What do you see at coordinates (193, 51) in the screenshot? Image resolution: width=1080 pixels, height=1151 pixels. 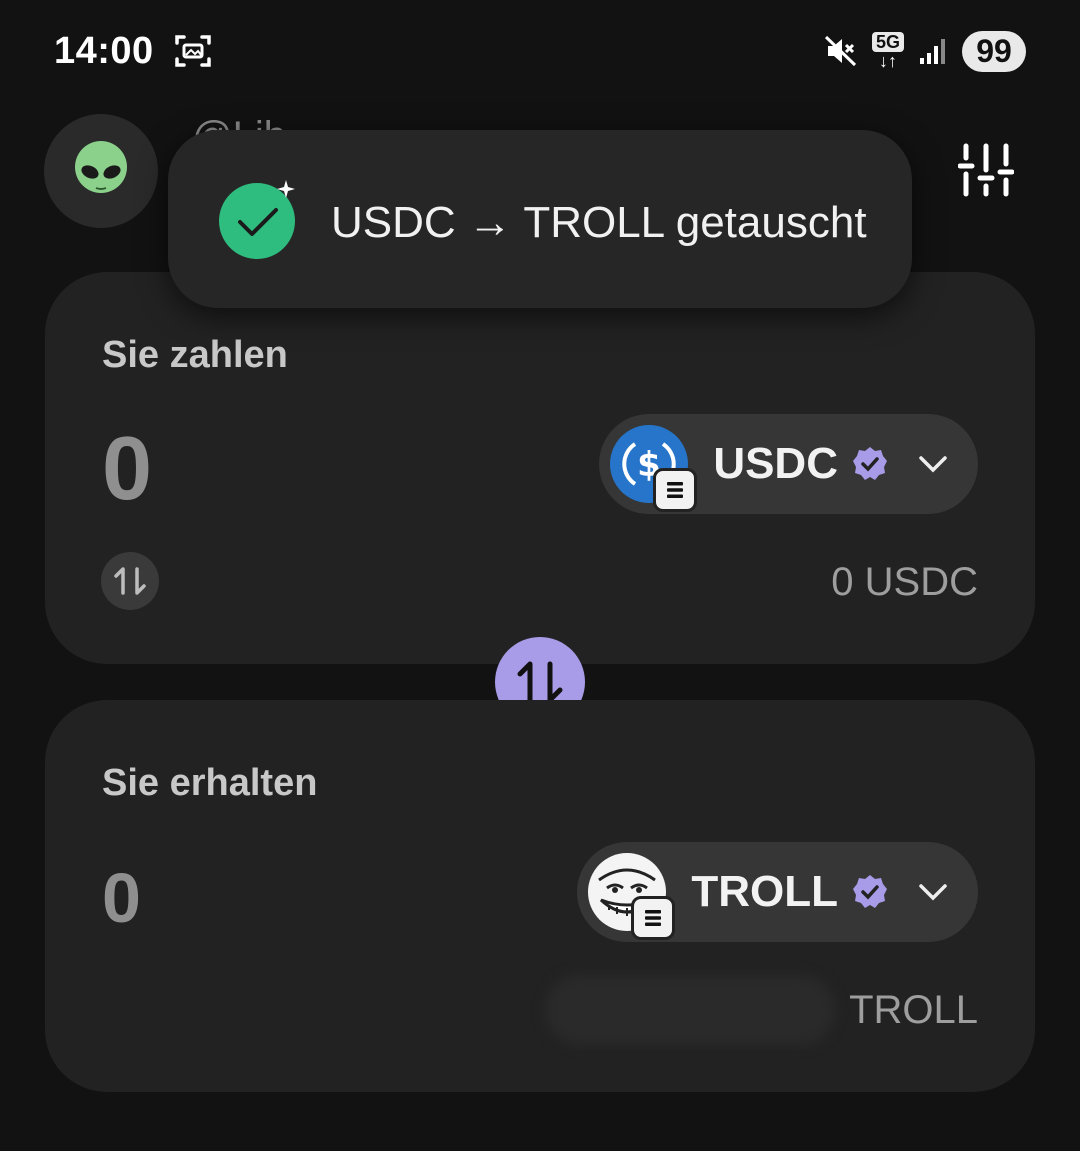 I see `screenshot-icon` at bounding box center [193, 51].